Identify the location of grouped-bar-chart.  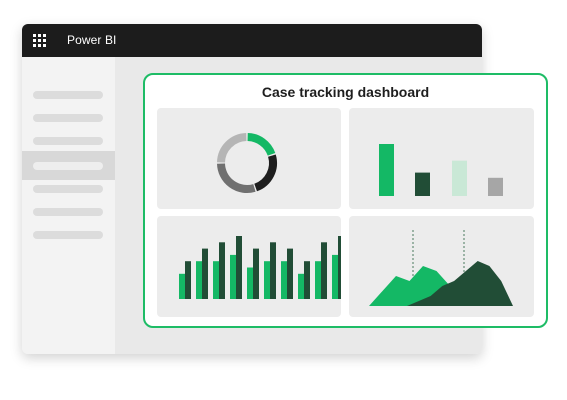
(260, 267).